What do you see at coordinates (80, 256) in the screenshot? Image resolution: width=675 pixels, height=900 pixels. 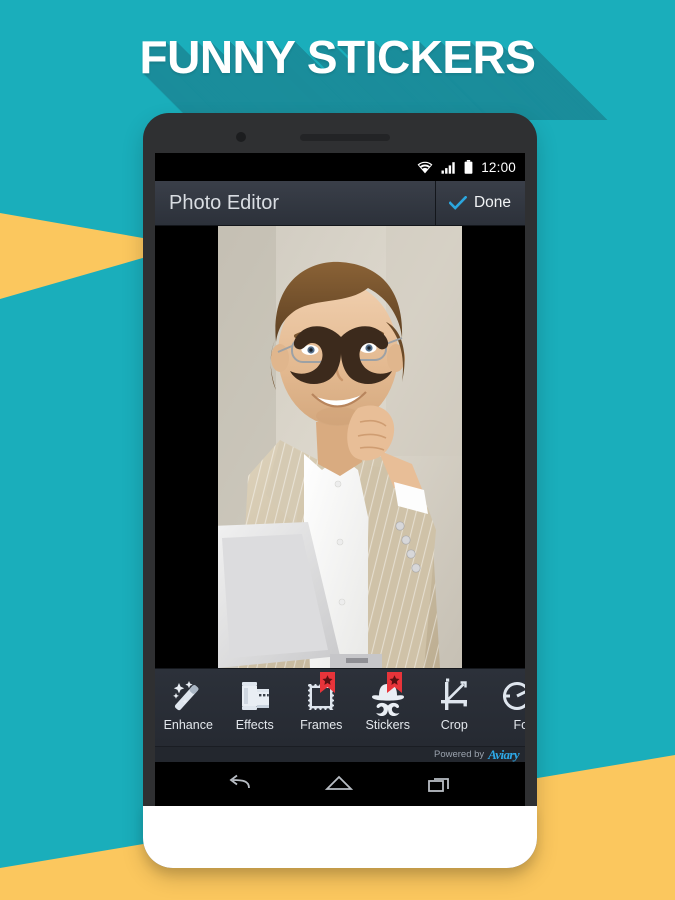 I see `background-yellow-wedge-left` at bounding box center [80, 256].